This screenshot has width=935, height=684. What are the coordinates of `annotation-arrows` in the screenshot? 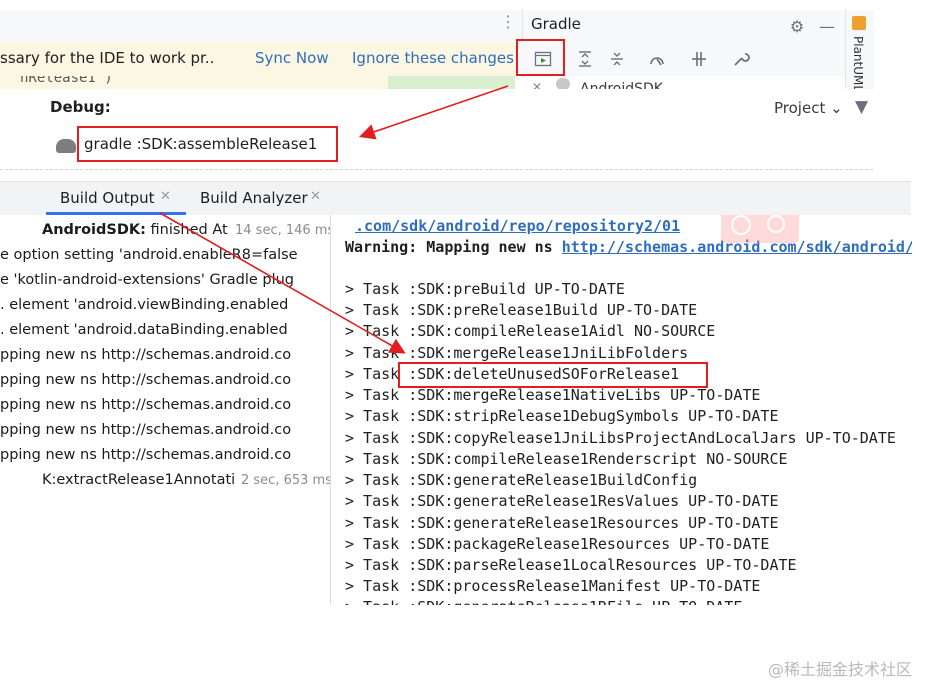 It's located at (334, 219).